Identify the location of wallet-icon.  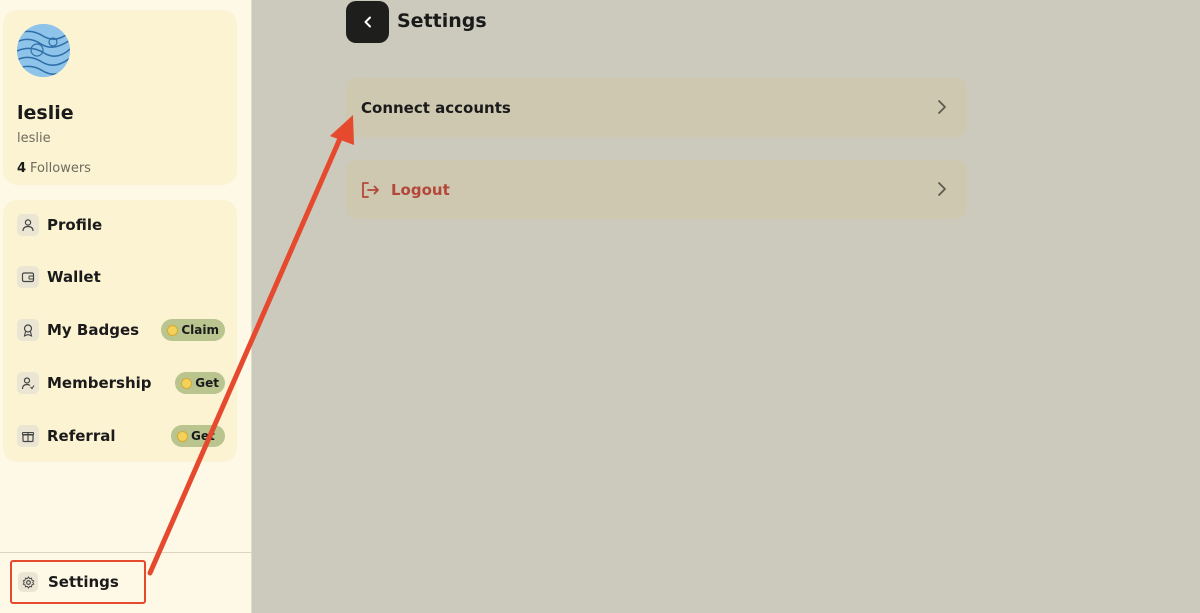
(28, 277).